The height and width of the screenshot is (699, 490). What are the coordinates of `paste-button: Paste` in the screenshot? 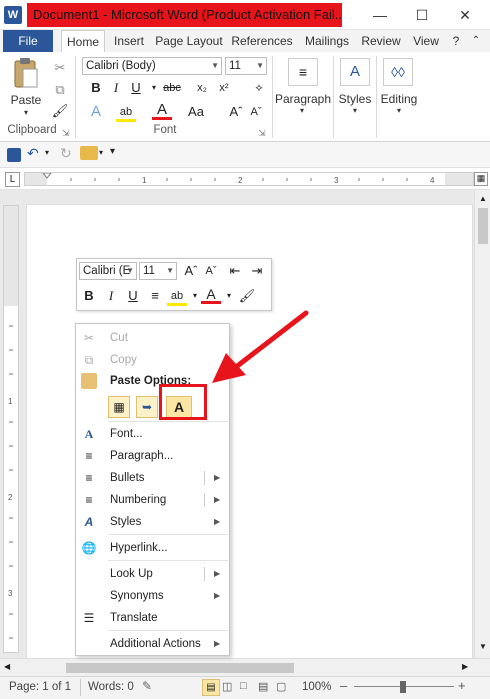 It's located at (26, 100).